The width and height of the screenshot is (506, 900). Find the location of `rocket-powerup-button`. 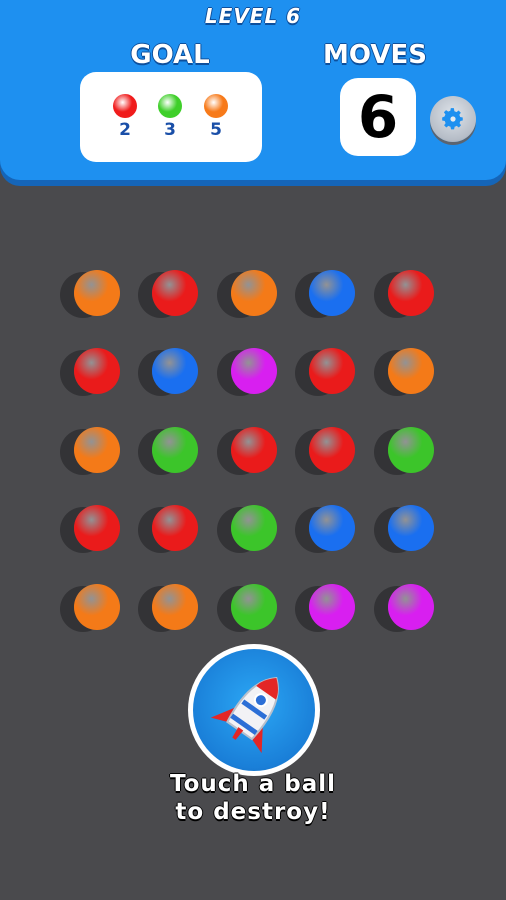

rocket-powerup-button is located at coordinates (254, 710).